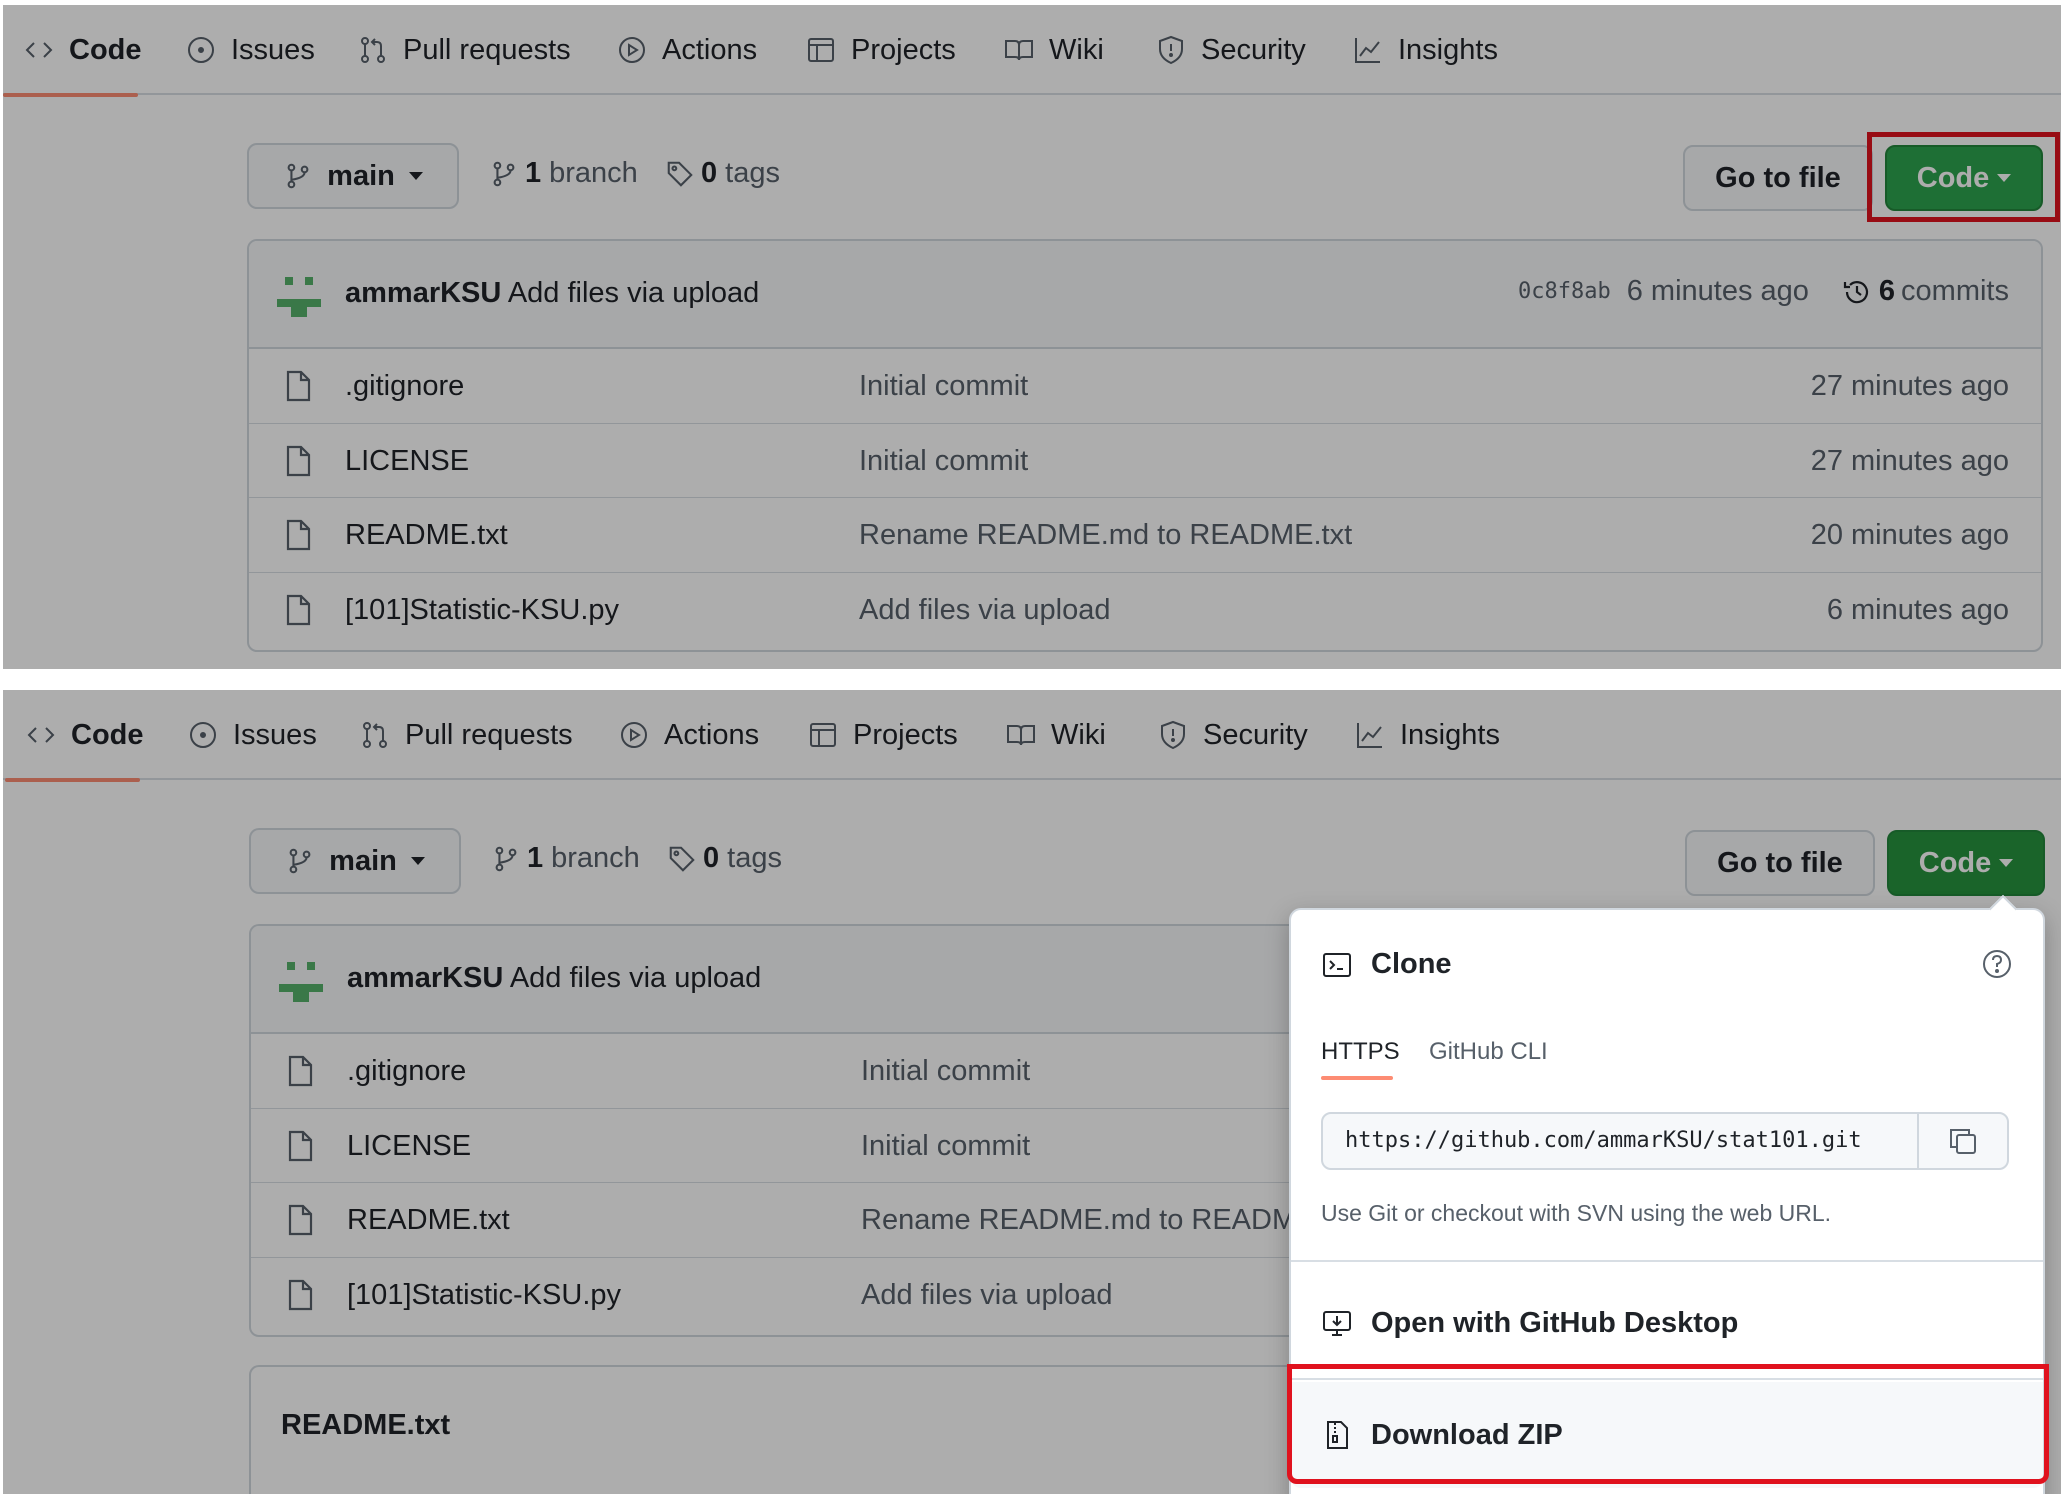  Describe the element at coordinates (1717, 291) in the screenshot. I see `commit-age: 6 minutes ago` at that location.